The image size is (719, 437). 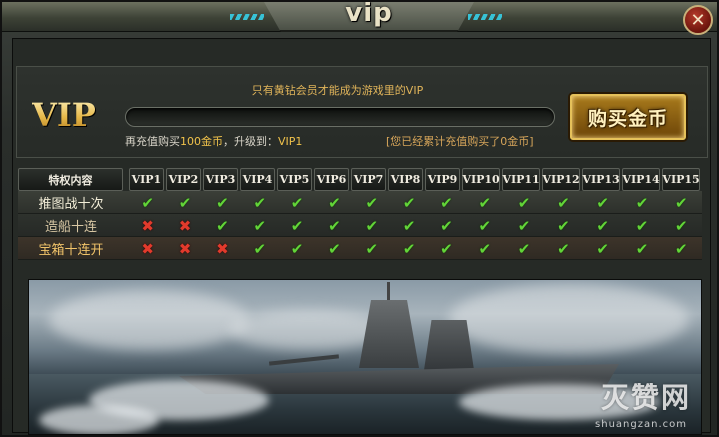 I want to click on header-vip7: VIP7, so click(x=369, y=179).